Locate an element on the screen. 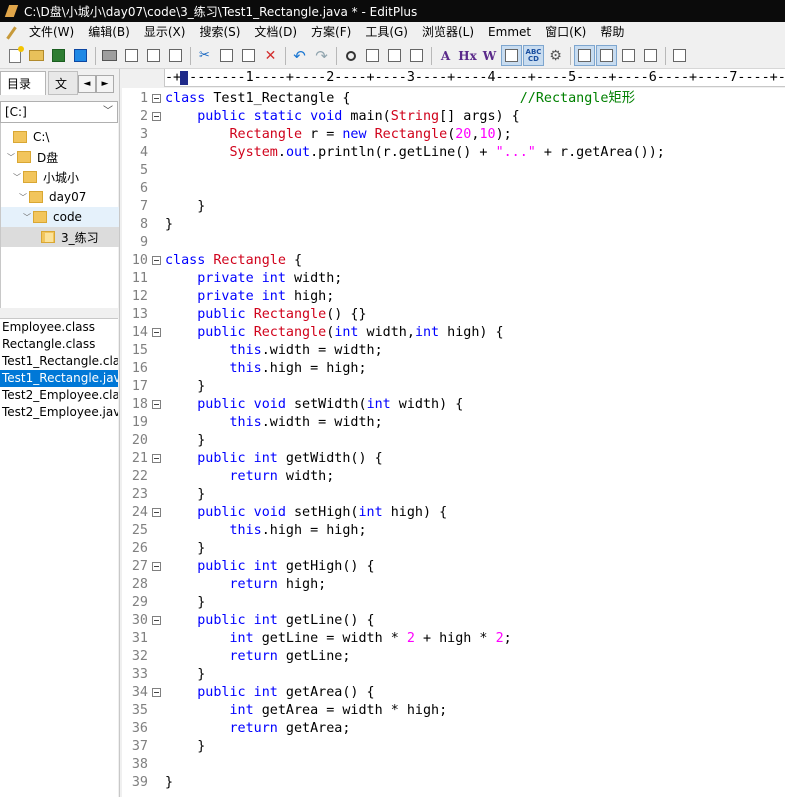  code-line: 16 this.high = high; is located at coordinates (453, 369).